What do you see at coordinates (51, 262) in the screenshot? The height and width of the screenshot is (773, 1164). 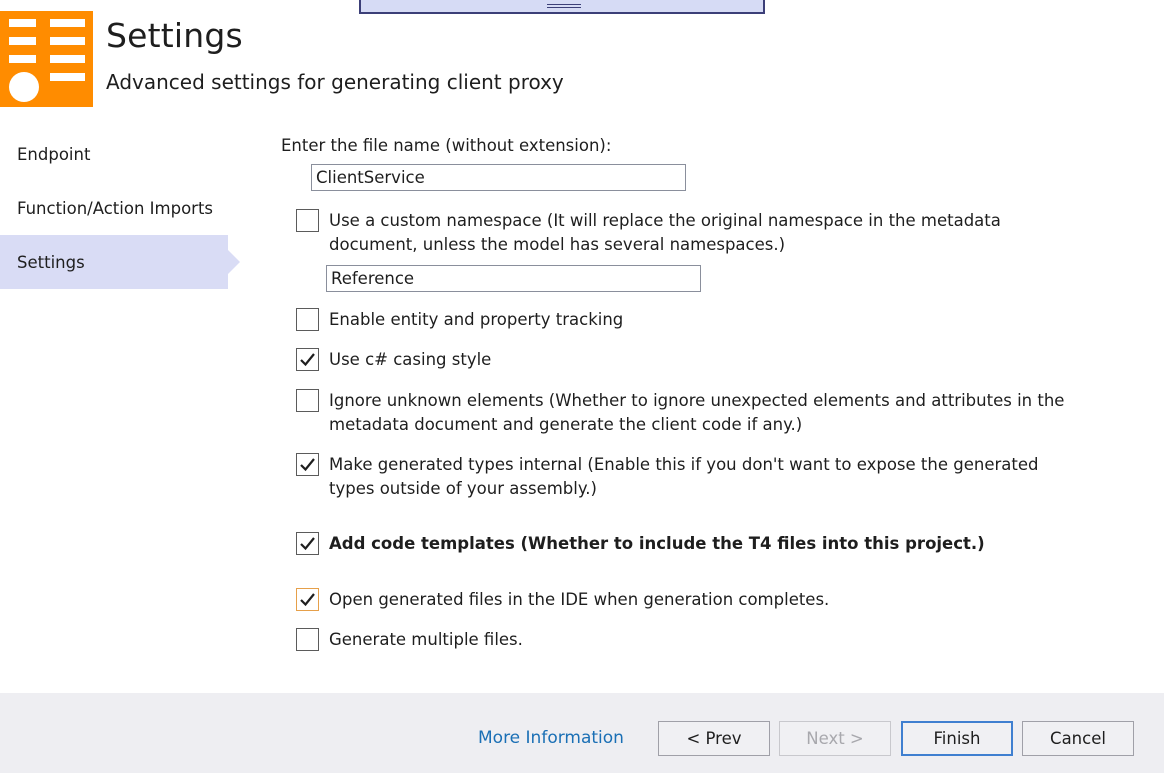 I see `nav-item-label: Settings` at bounding box center [51, 262].